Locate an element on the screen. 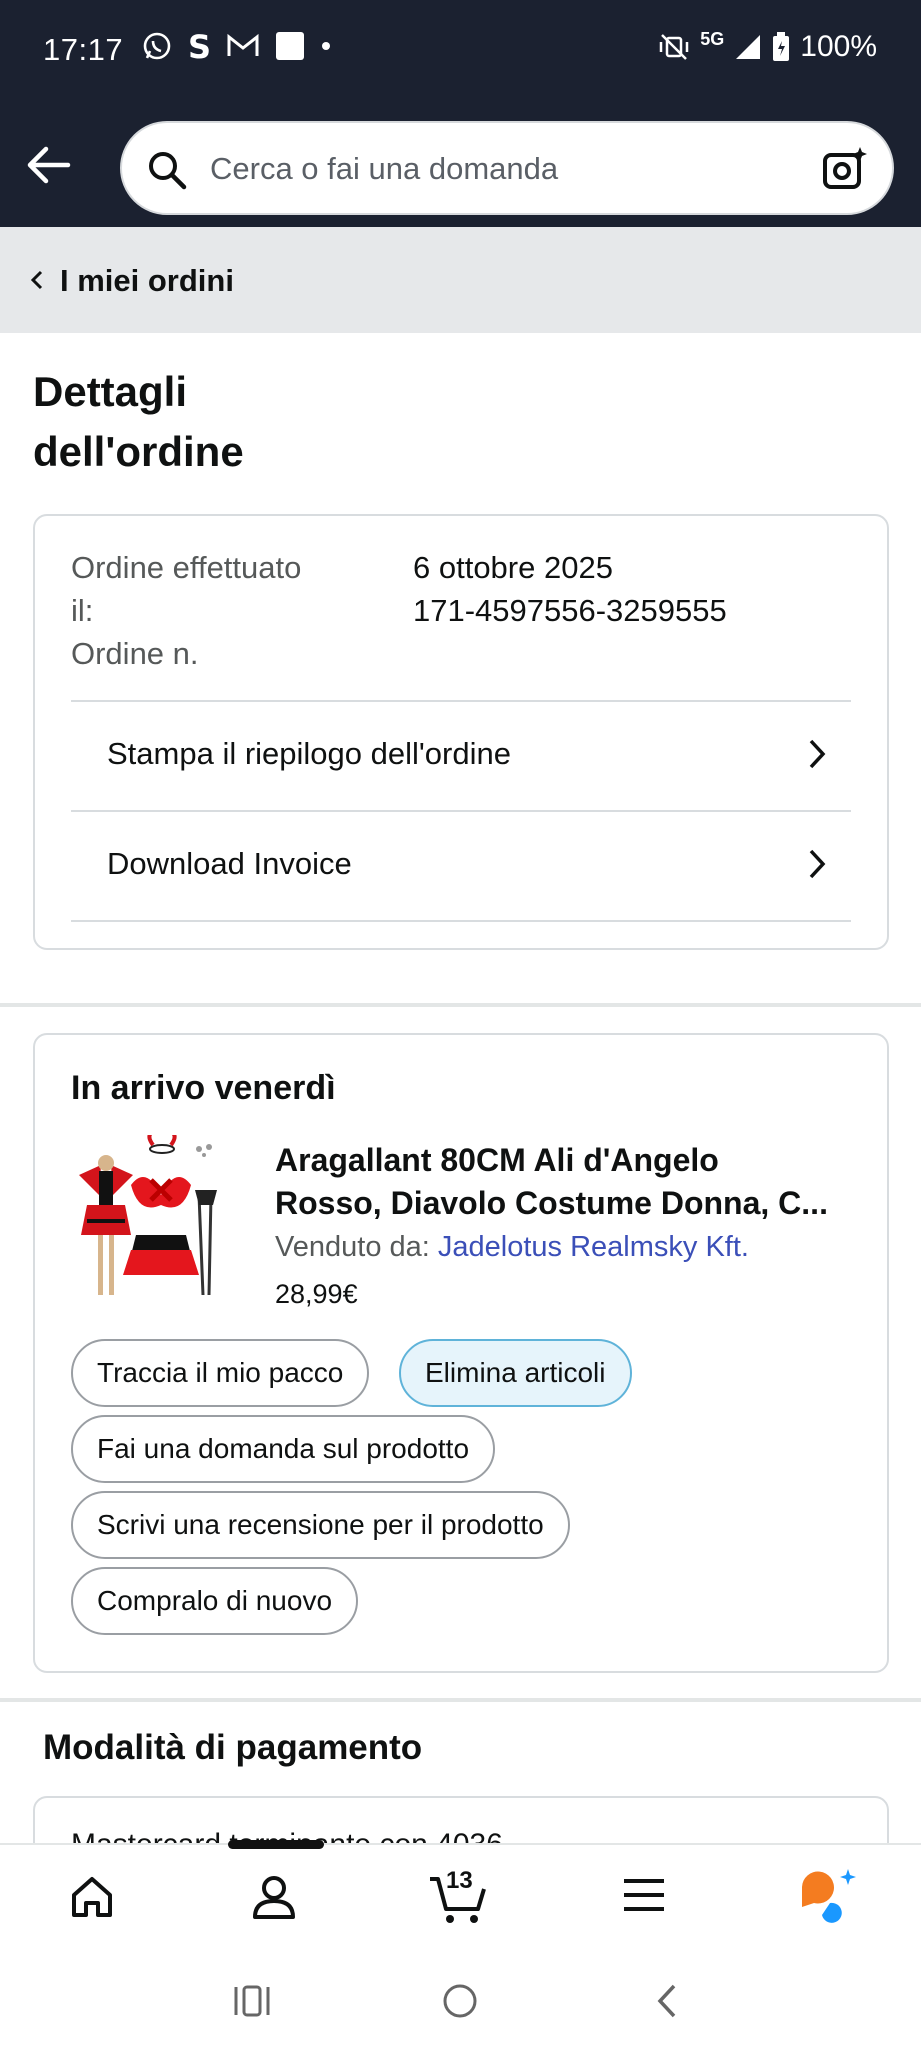 This screenshot has width=921, height=2048. seller-label: Venduto da: is located at coordinates (352, 1247).